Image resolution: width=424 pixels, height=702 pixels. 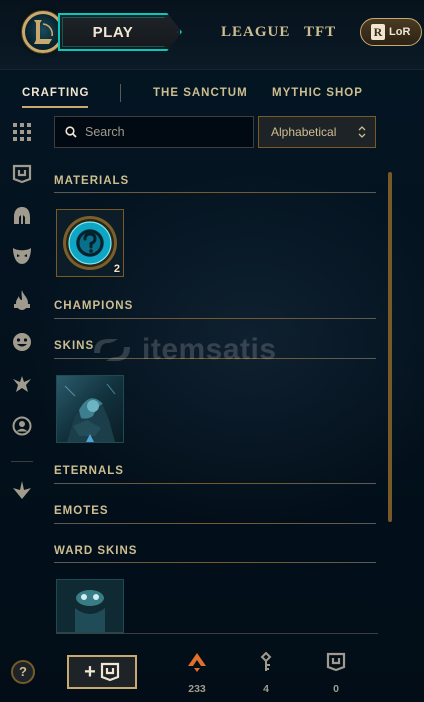 What do you see at coordinates (320, 32) in the screenshot?
I see `nav-tft: TFT` at bounding box center [320, 32].